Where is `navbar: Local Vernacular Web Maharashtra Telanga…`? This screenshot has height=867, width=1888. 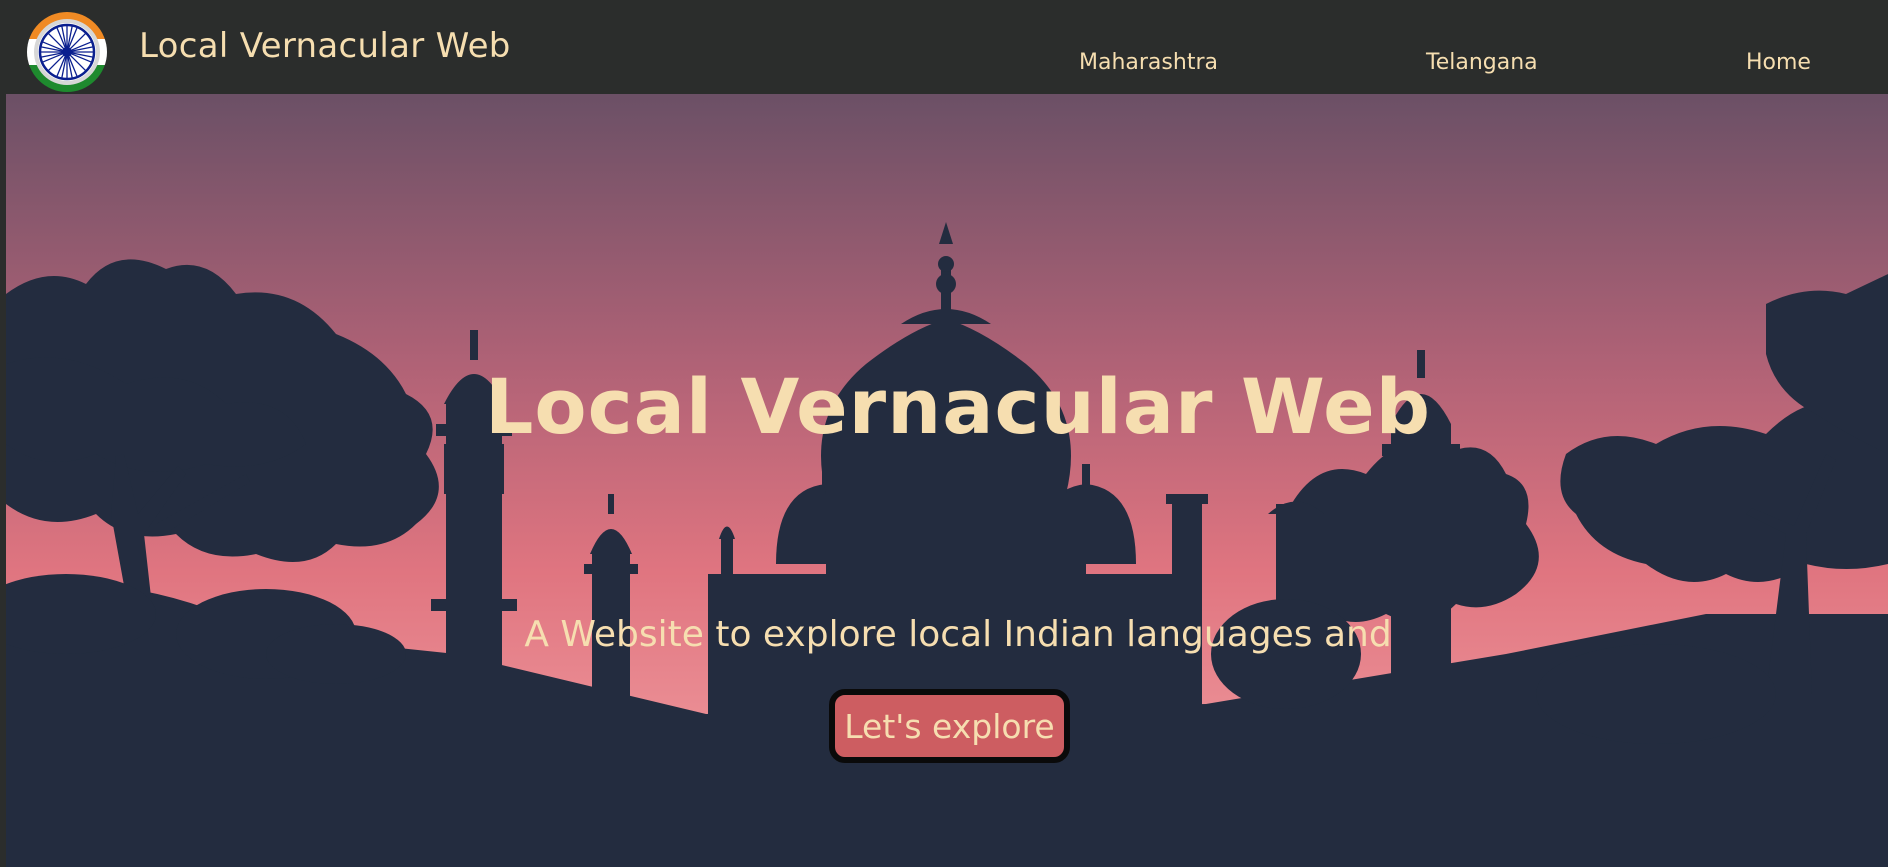 navbar: Local Vernacular Web Maharashtra Telanga… is located at coordinates (944, 47).